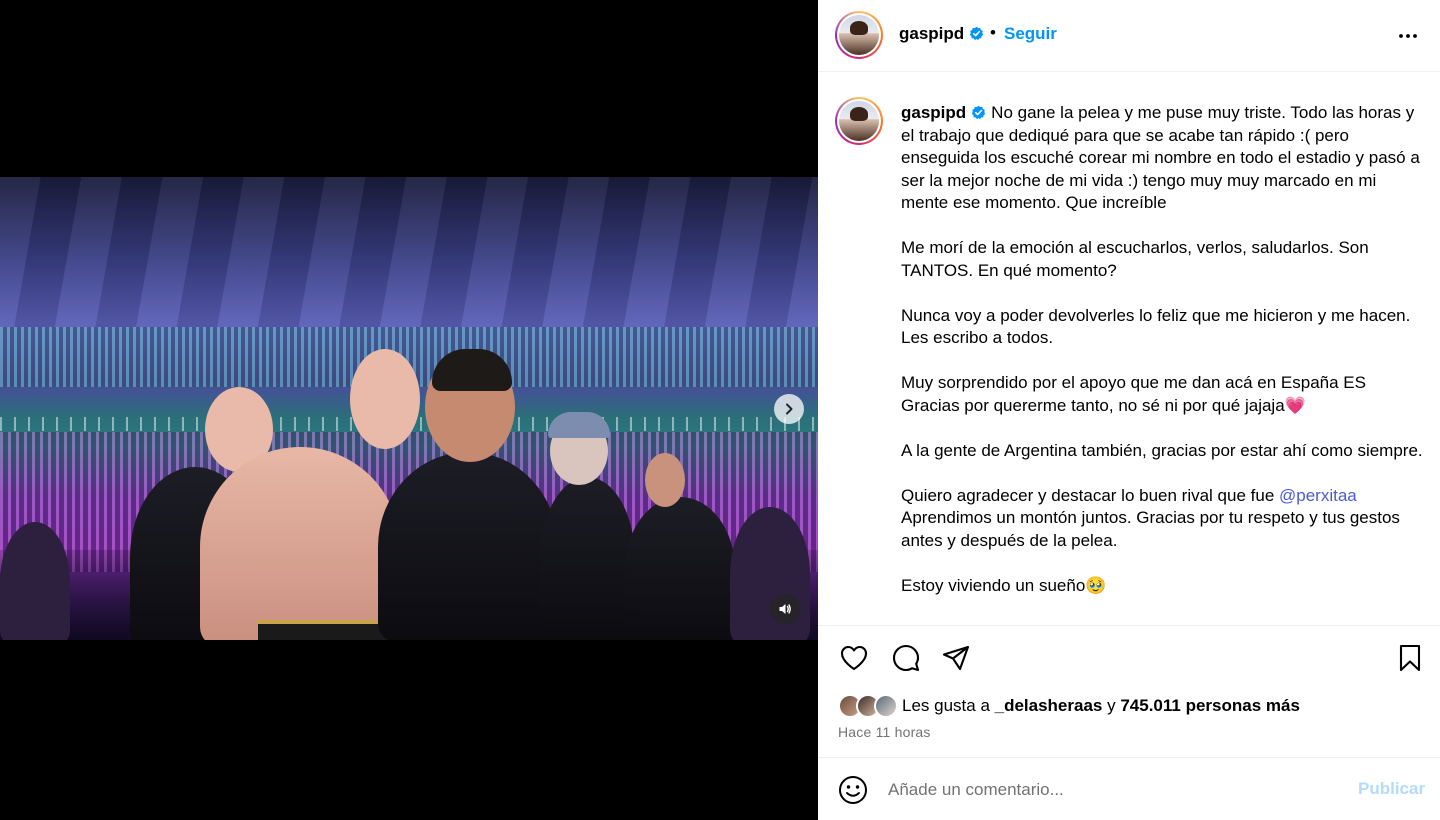 Image resolution: width=1440 pixels, height=820 pixels. I want to click on carousel-next-button, so click(789, 409).